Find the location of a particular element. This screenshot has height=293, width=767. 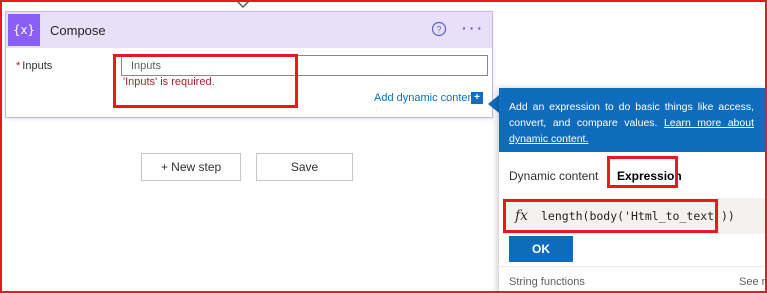

ok-button: OK is located at coordinates (541, 249).